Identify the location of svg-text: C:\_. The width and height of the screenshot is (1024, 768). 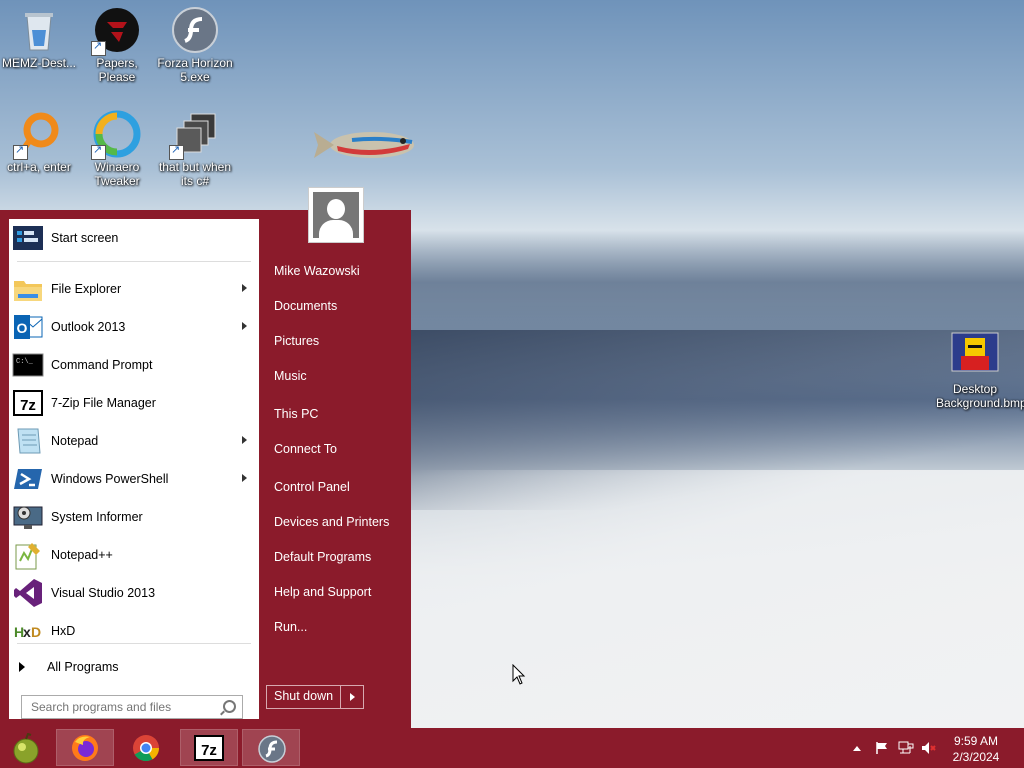
(25, 362).